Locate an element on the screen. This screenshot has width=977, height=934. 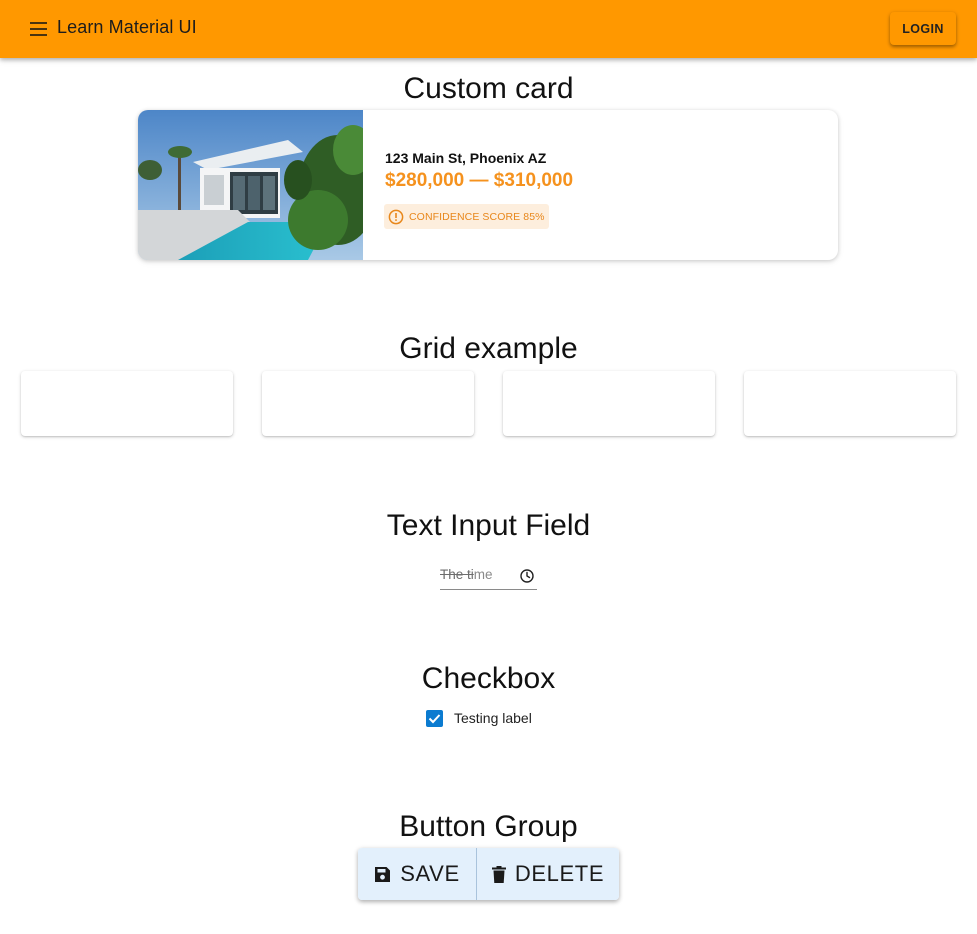
menu-icon is located at coordinates (38, 29).